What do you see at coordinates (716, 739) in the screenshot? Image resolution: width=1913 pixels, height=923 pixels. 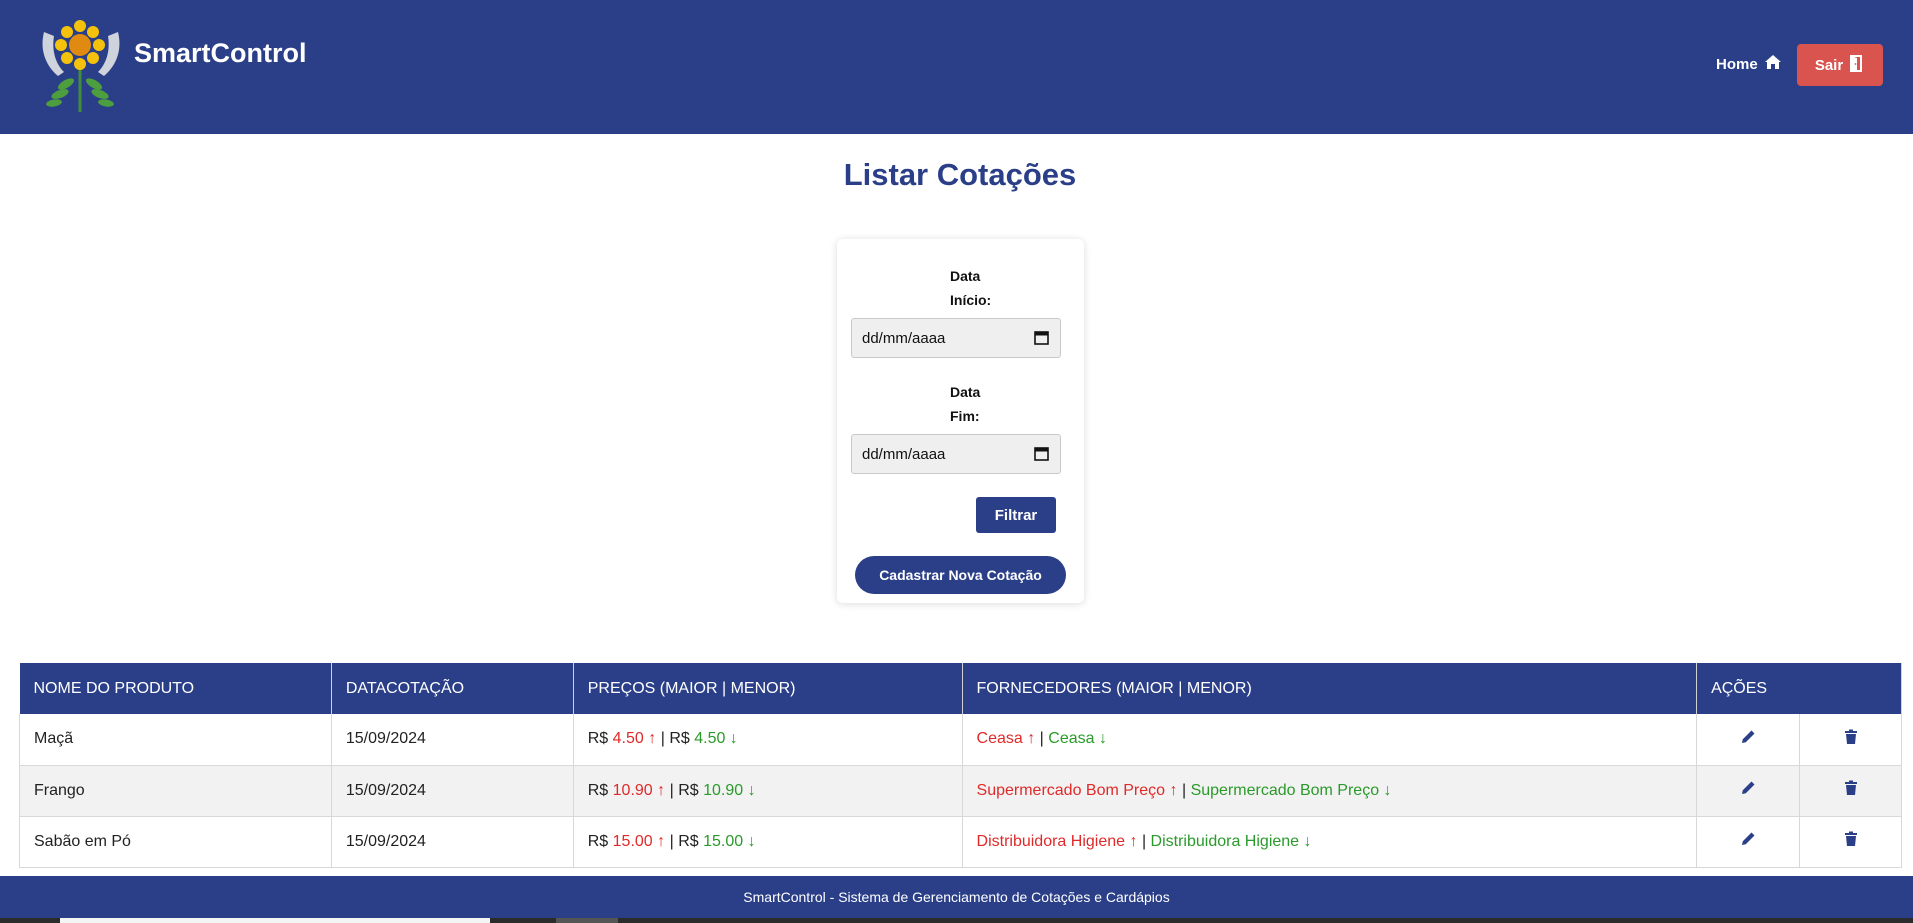 I see `price-low: 4.50 ↓` at bounding box center [716, 739].